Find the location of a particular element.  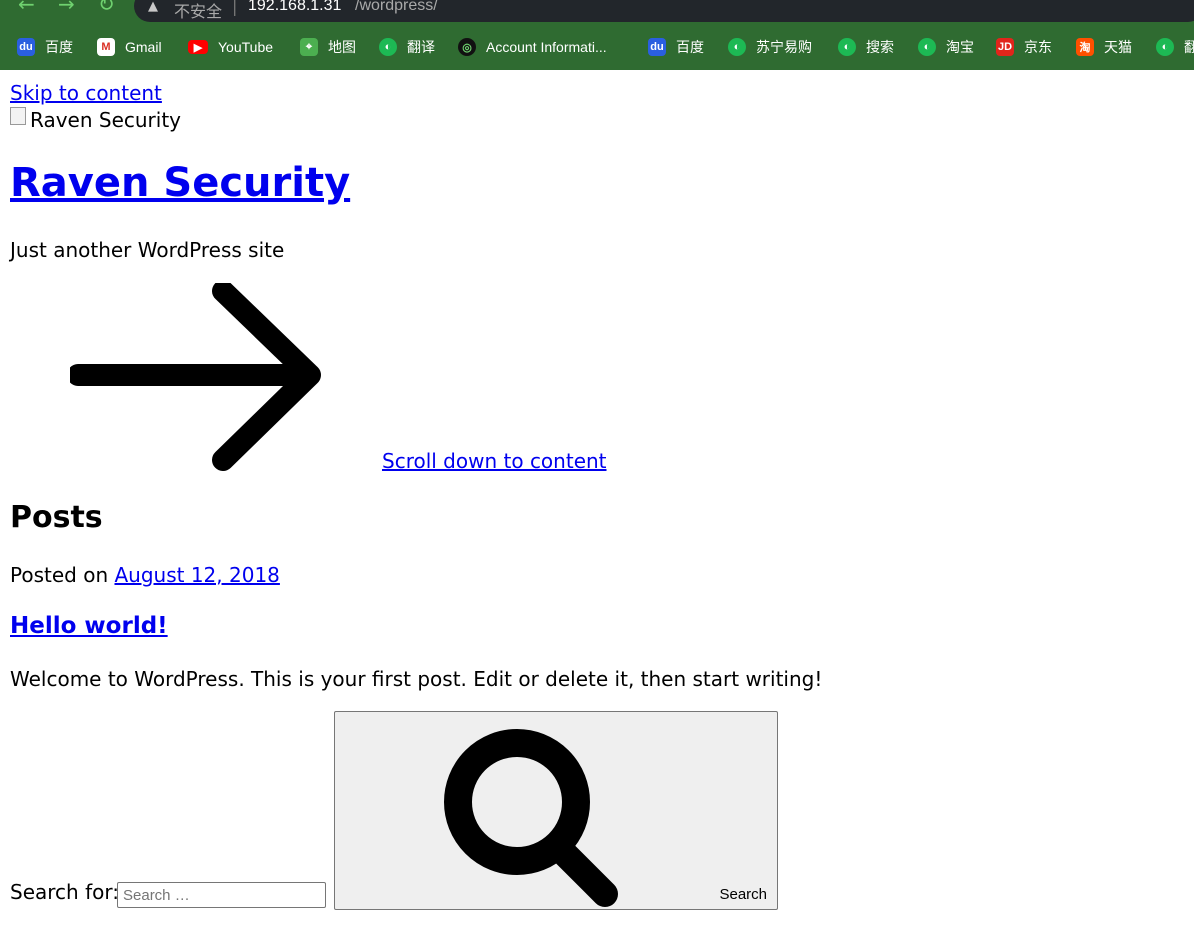

back-icon: ← is located at coordinates (26, 8).